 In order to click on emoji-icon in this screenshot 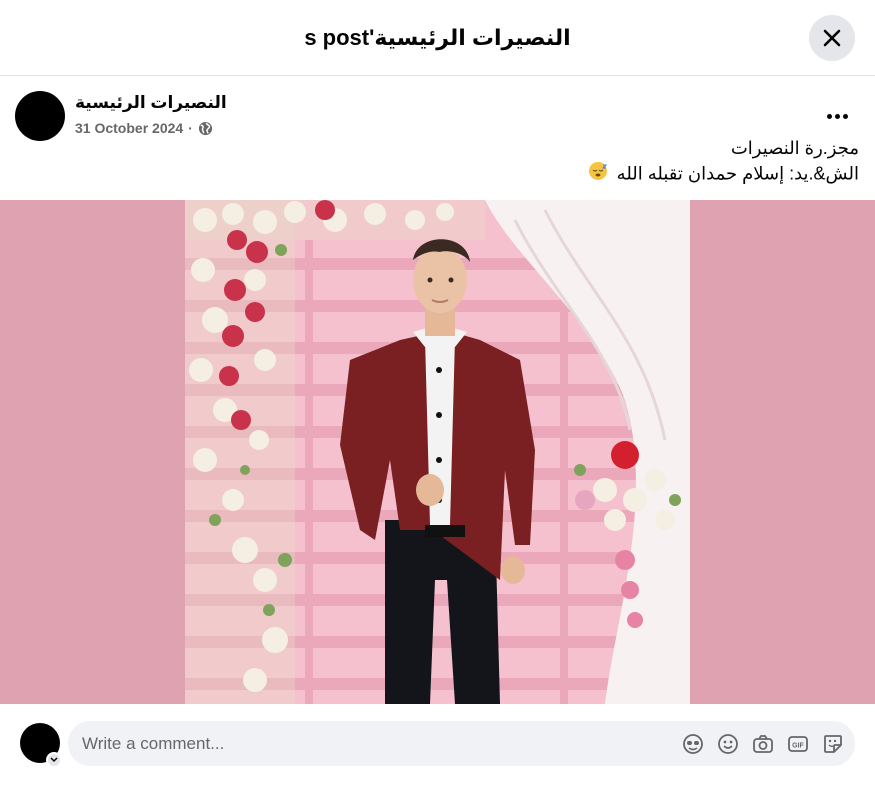, I will do `click(728, 744)`.